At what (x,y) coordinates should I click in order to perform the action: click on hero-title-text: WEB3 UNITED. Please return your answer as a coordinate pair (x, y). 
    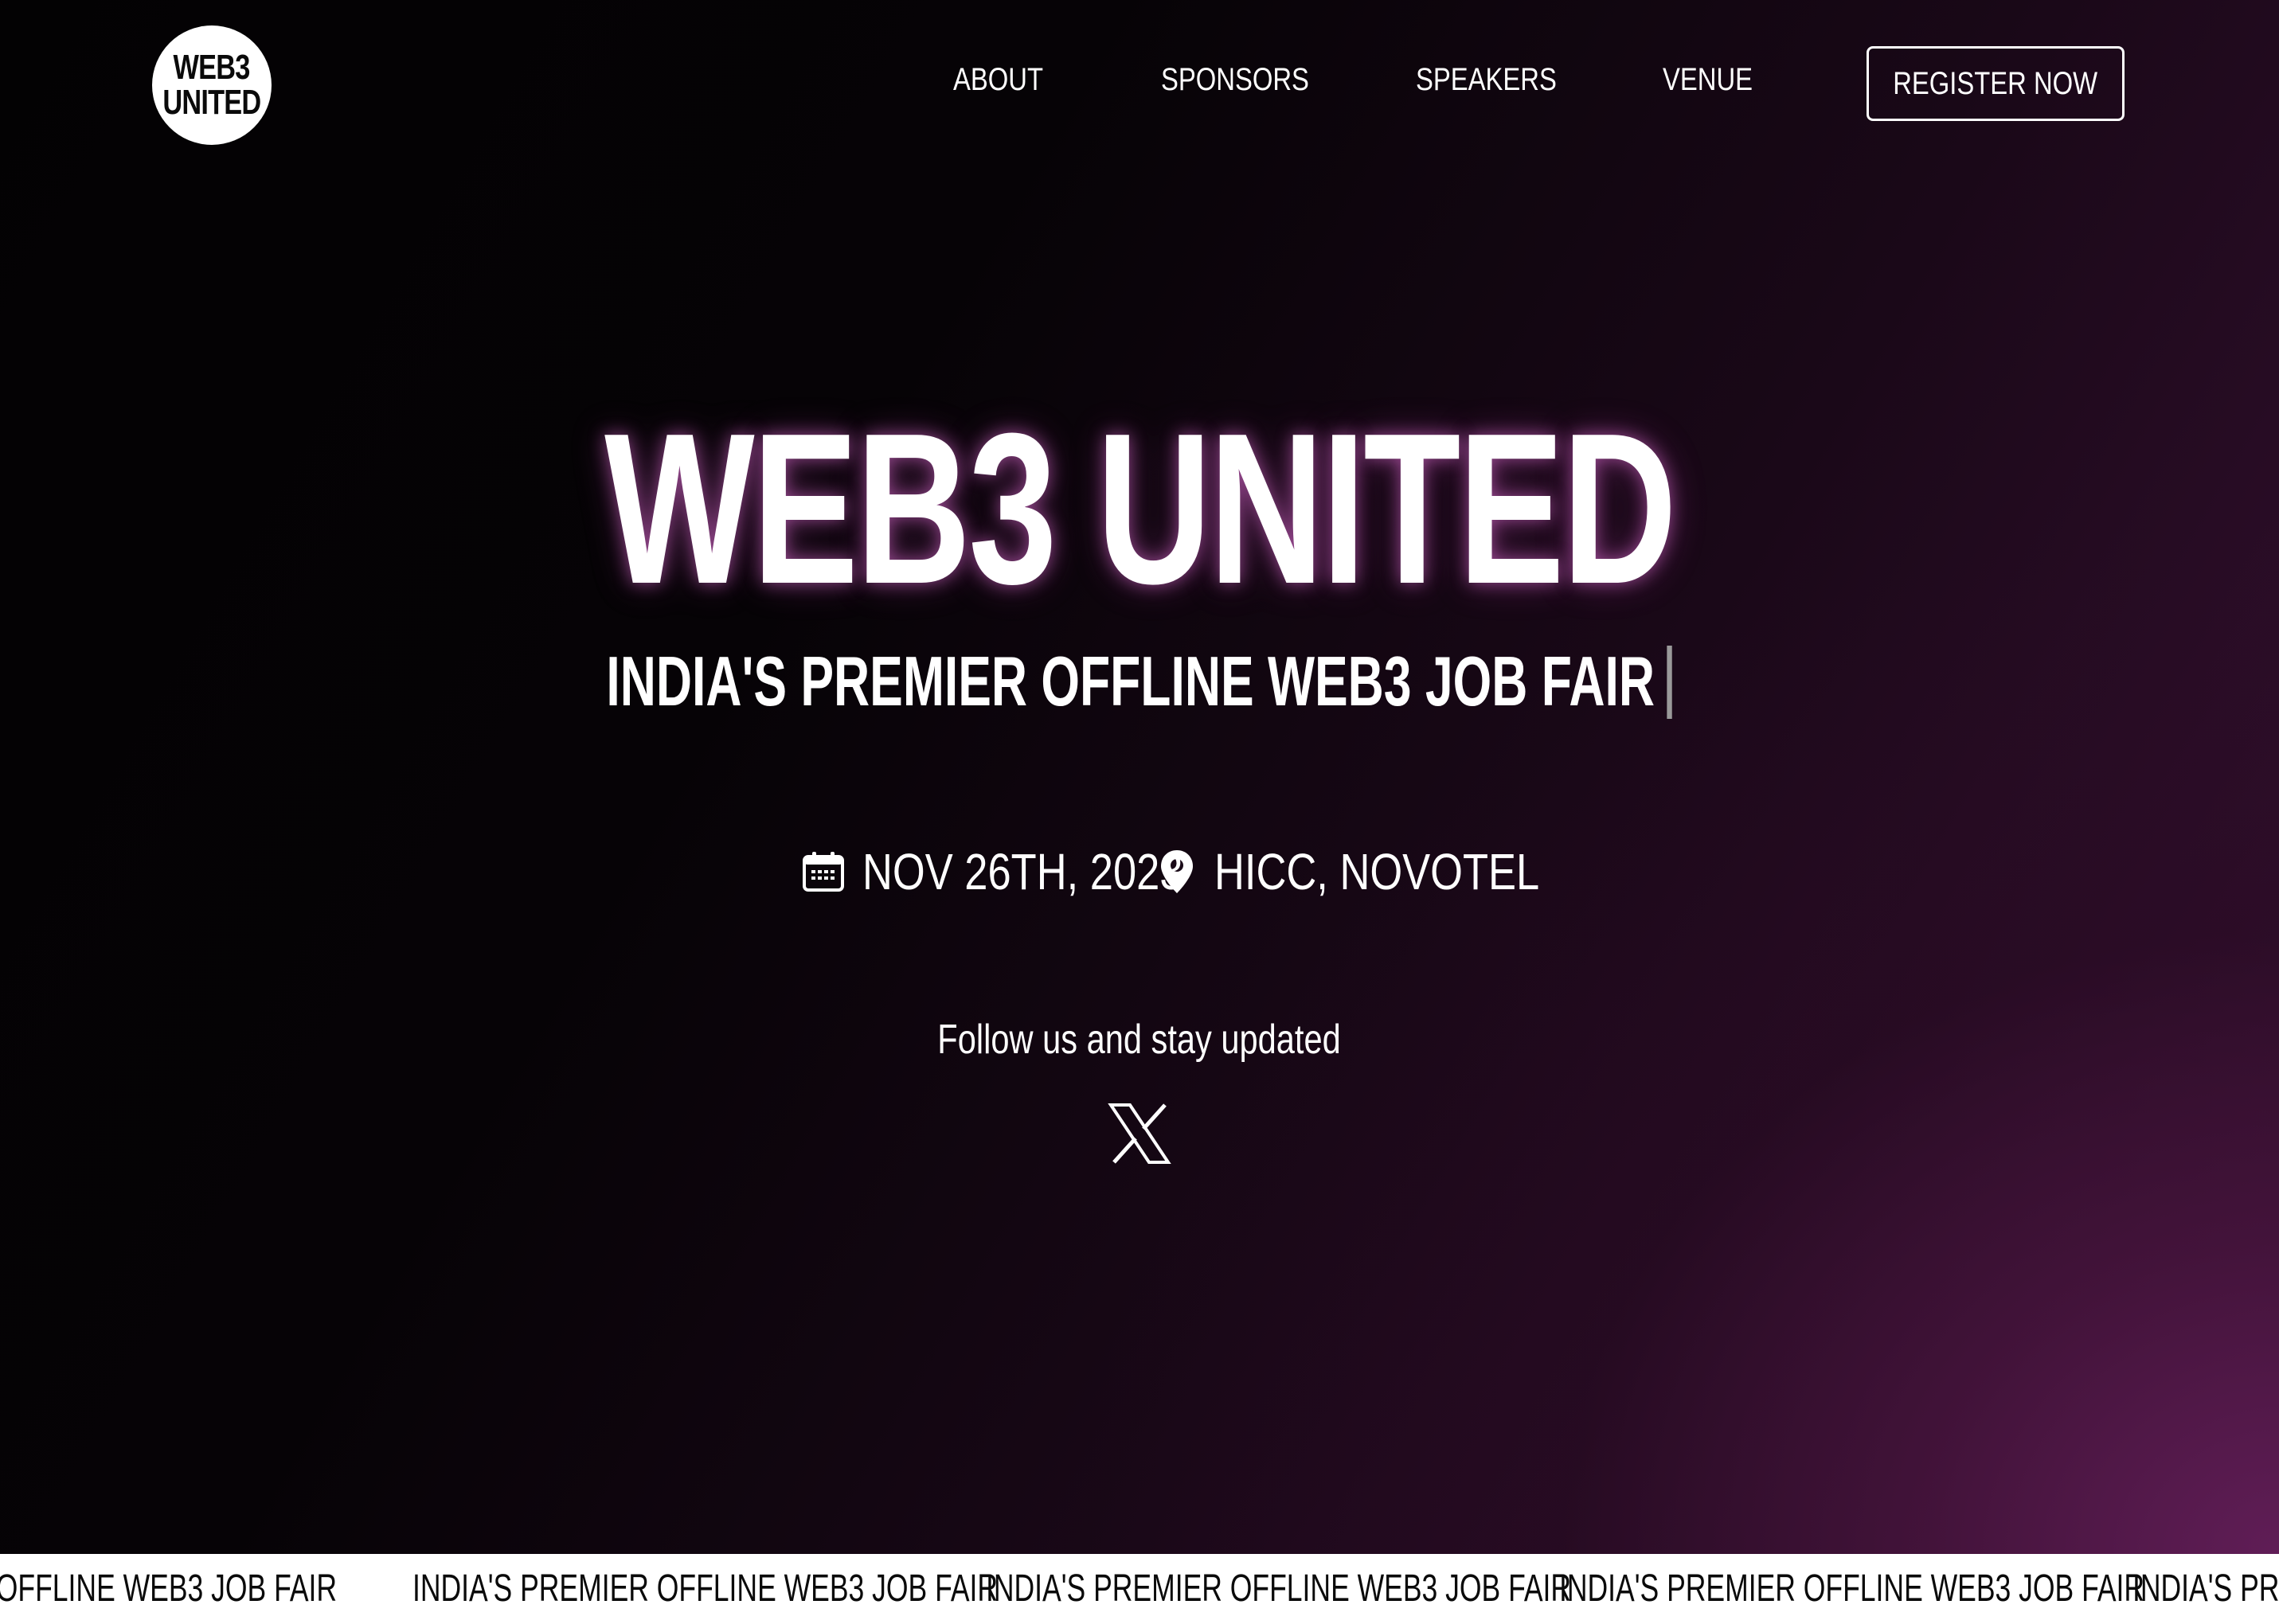
    Looking at the image, I should click on (1140, 509).